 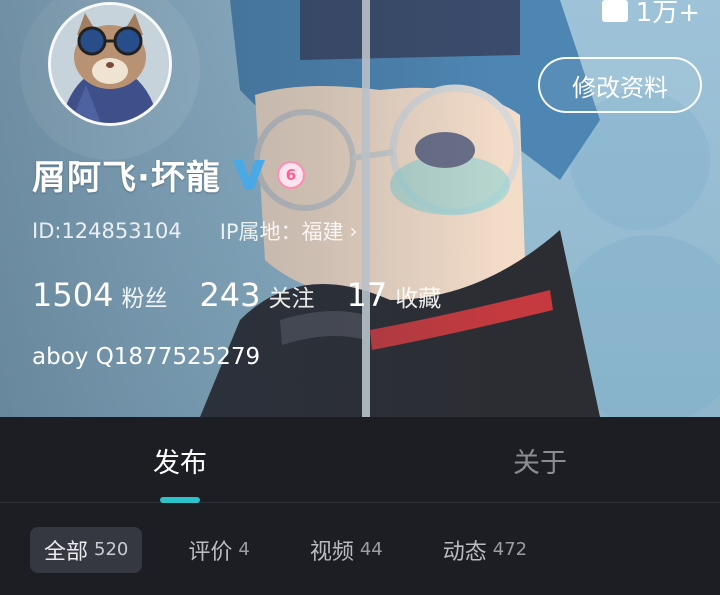 I want to click on likes-indicator: 1万+, so click(x=650, y=14).